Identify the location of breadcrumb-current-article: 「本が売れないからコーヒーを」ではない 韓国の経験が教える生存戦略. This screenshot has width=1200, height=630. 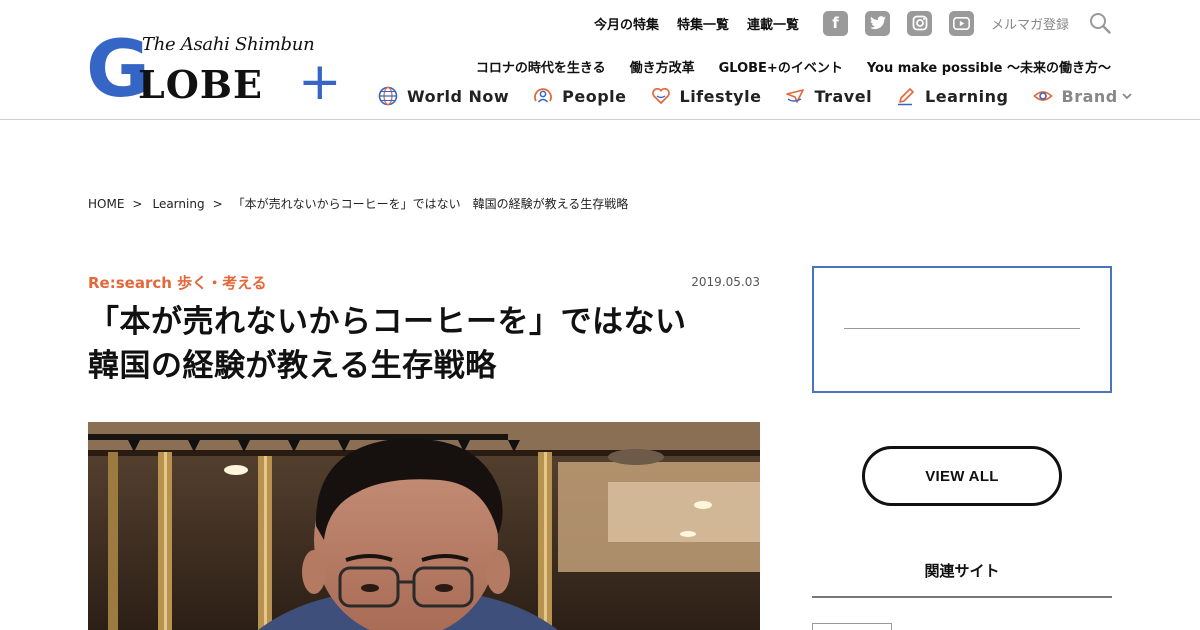
(430, 204).